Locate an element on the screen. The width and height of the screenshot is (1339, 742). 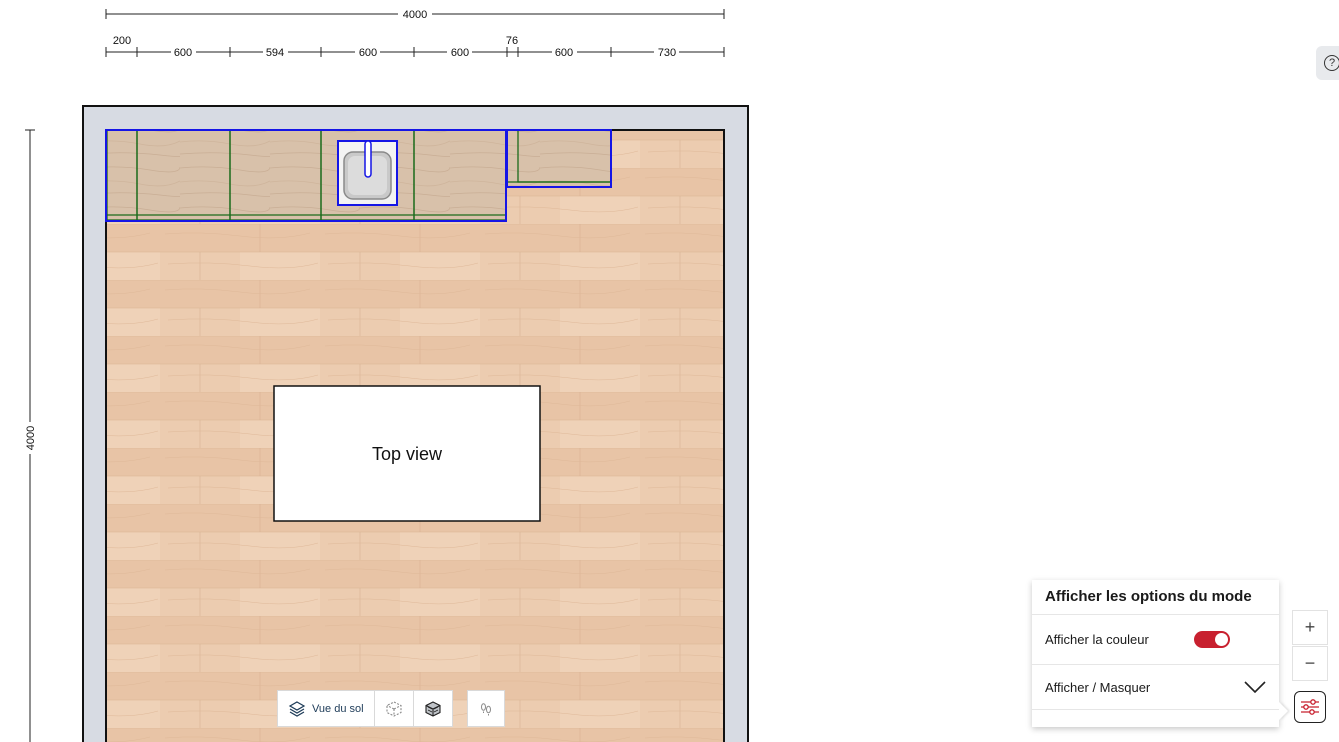
help-icon: ? is located at coordinates (1331, 63).